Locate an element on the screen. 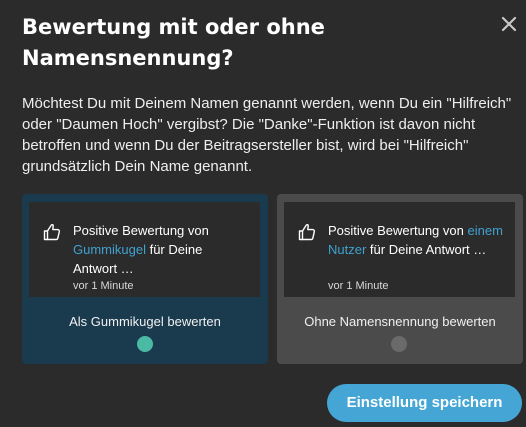 The height and width of the screenshot is (427, 526). option-label: Ohne Namensnennung bewerten is located at coordinates (400, 321).